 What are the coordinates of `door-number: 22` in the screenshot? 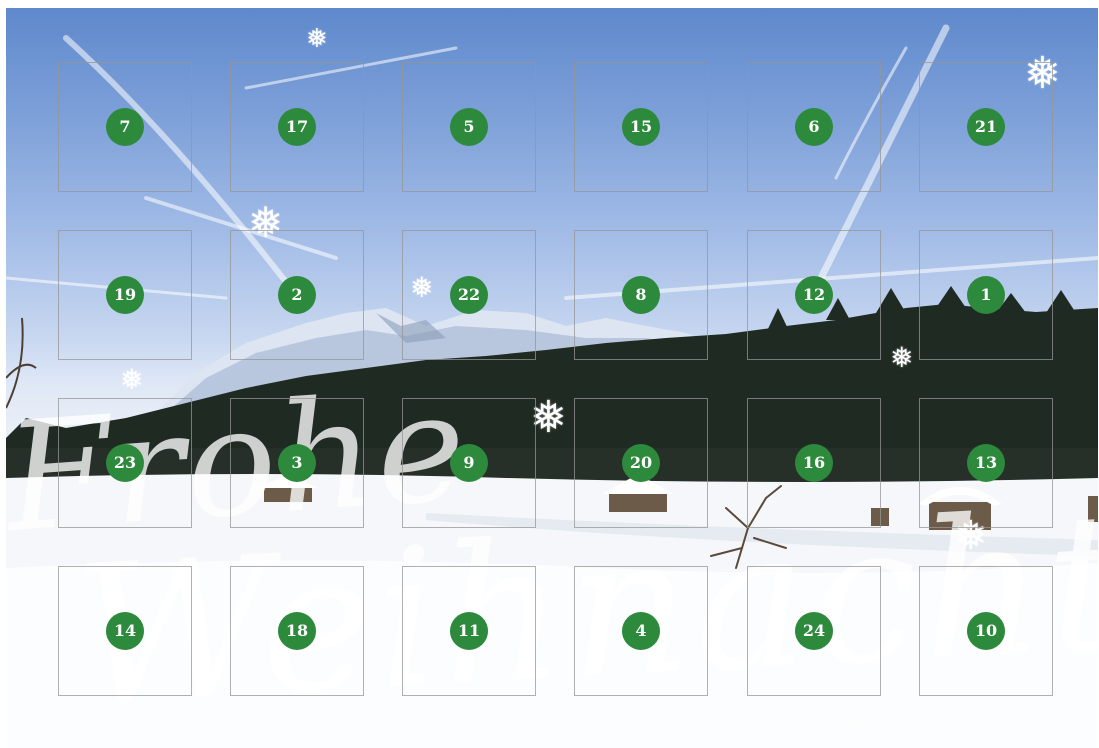 It's located at (469, 295).